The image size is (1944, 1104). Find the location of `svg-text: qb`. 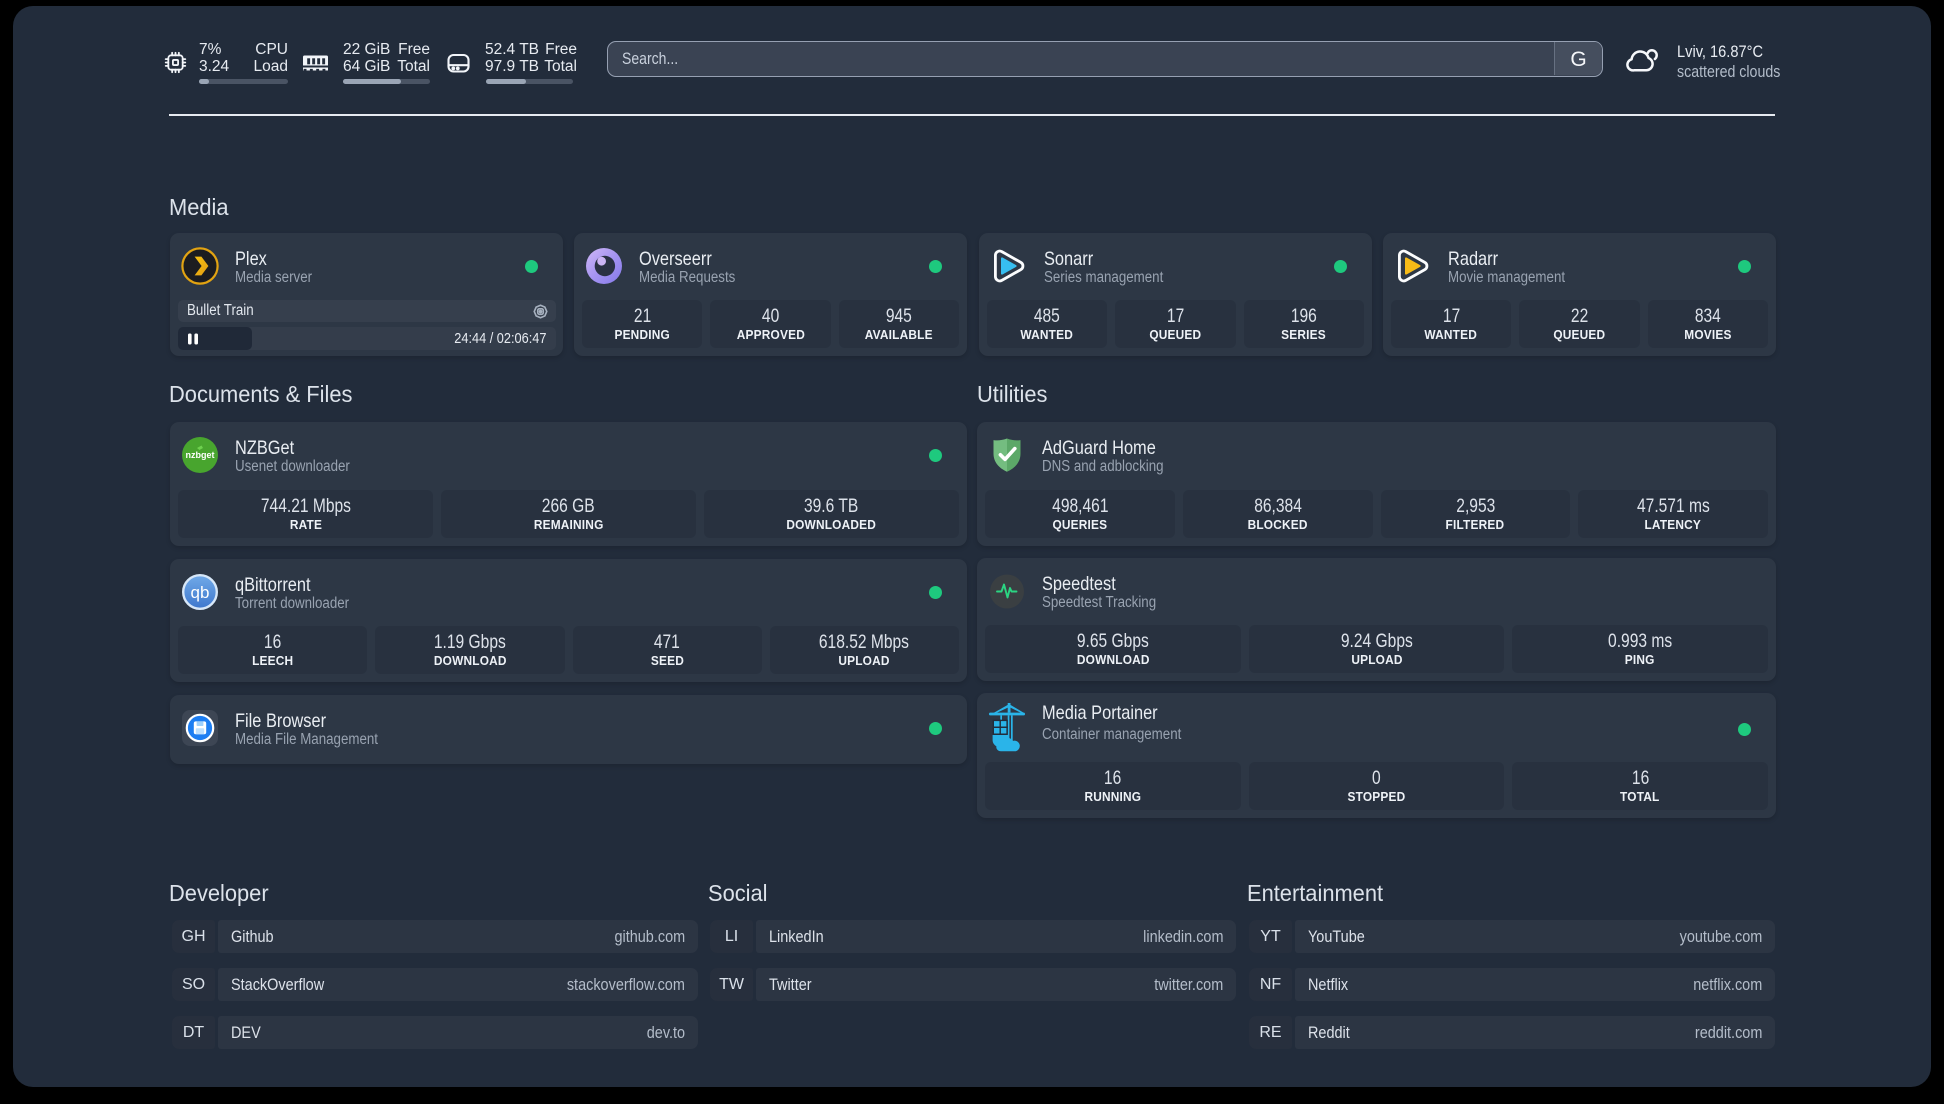

svg-text: qb is located at coordinates (200, 592).